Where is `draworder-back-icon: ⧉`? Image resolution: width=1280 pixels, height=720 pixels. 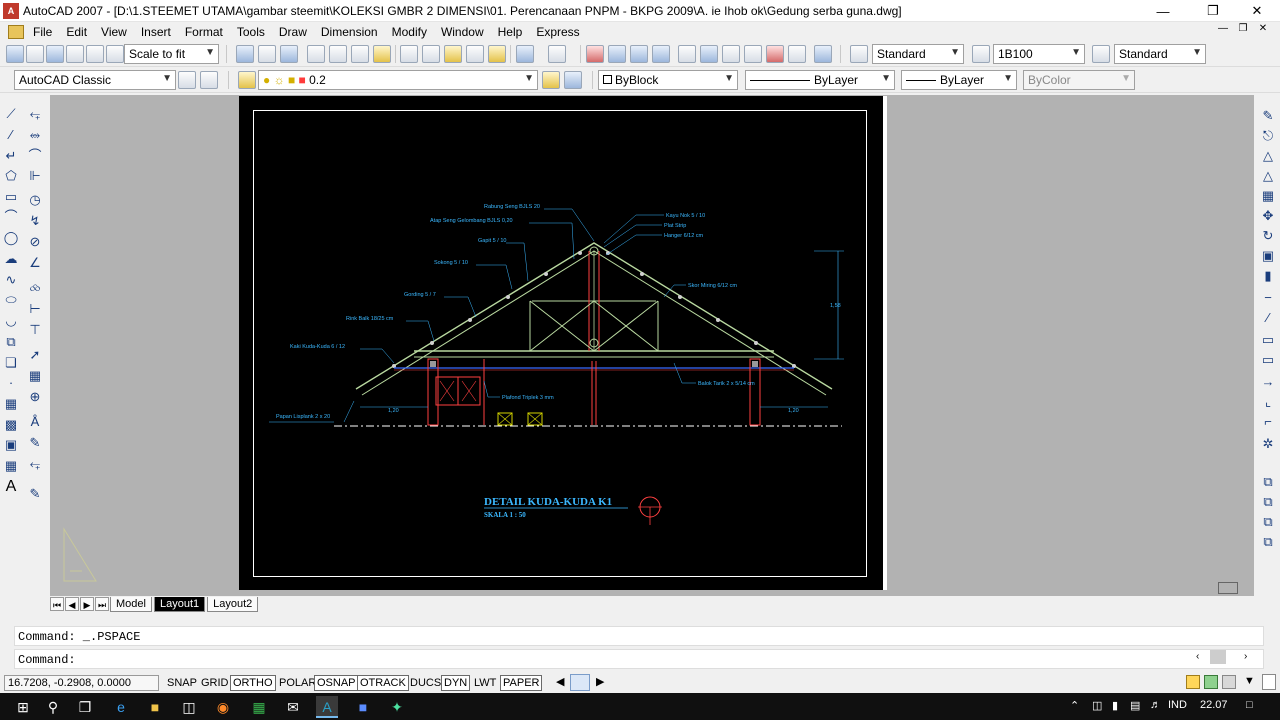
draworder-back-icon: ⧉ is located at coordinates (1268, 502).